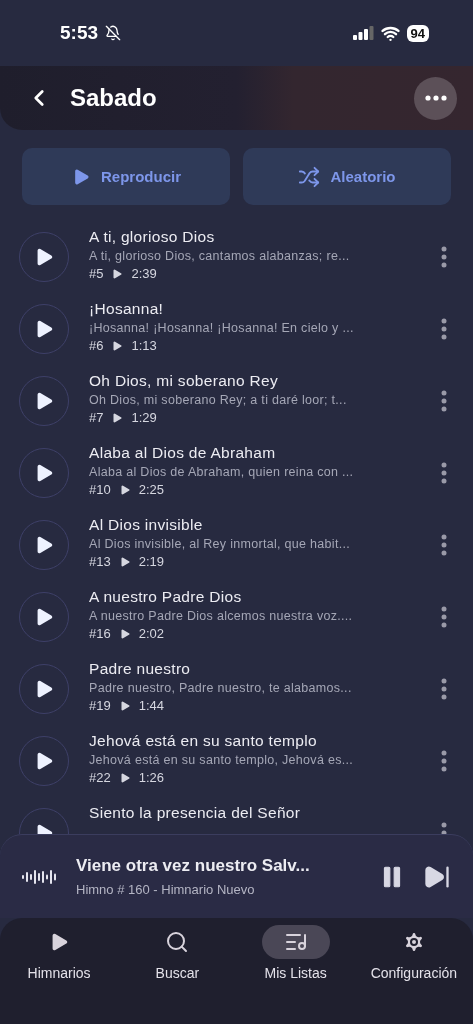  I want to click on song-title: ¡Hosanna!, so click(127, 309).